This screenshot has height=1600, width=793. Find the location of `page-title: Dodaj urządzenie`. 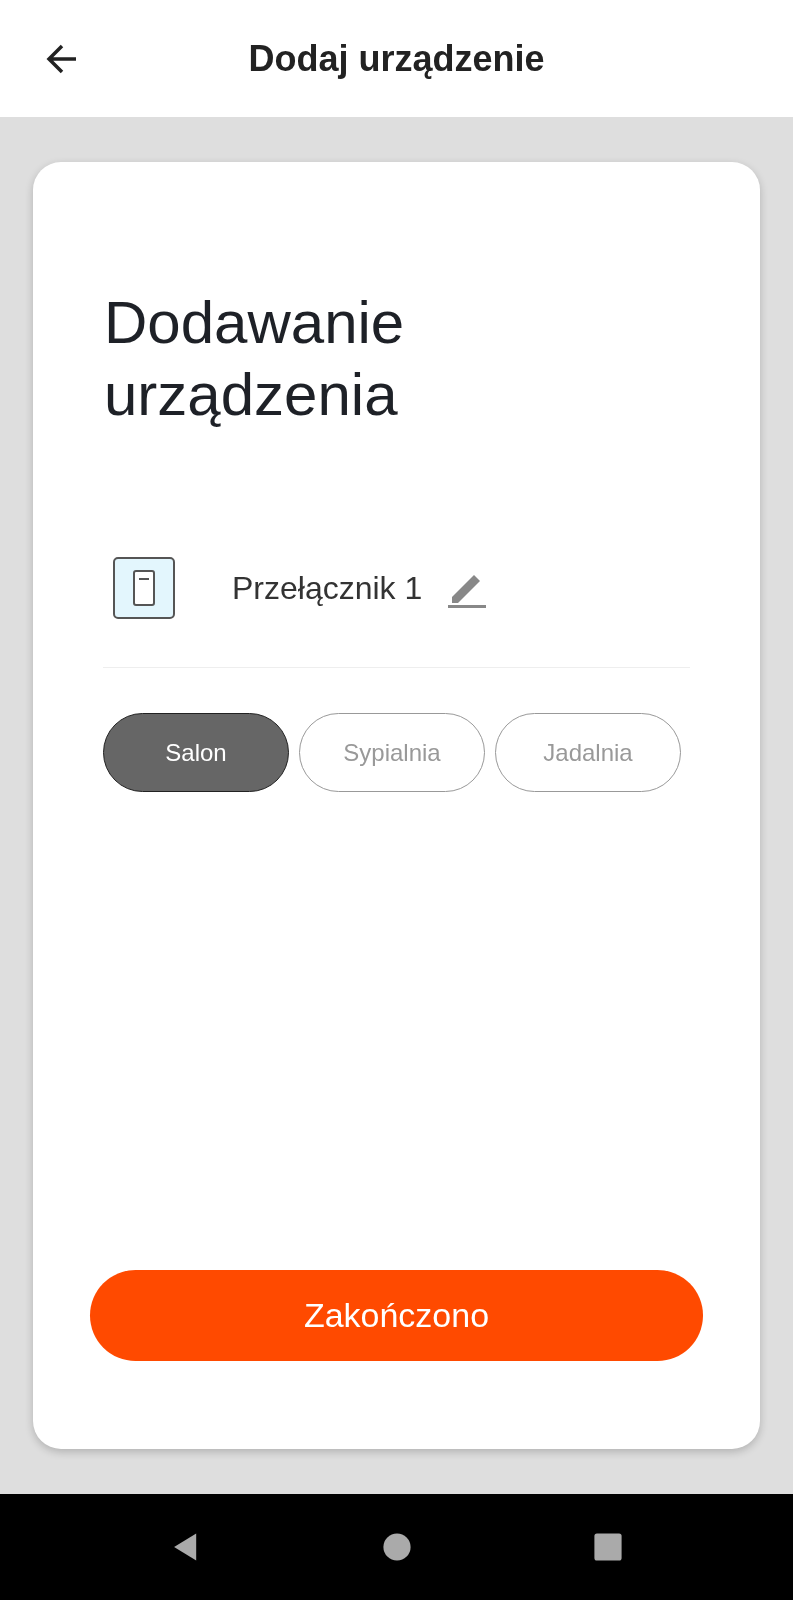

page-title: Dodaj urządzenie is located at coordinates (396, 58).